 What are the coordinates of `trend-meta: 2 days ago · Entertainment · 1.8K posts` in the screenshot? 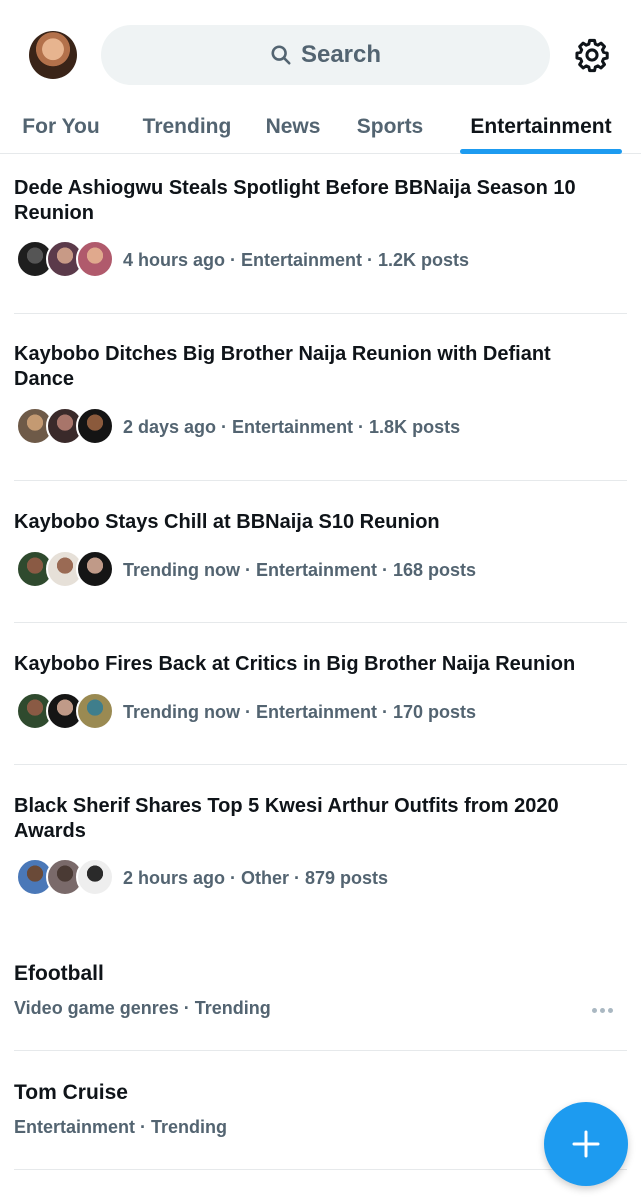 It's located at (292, 427).